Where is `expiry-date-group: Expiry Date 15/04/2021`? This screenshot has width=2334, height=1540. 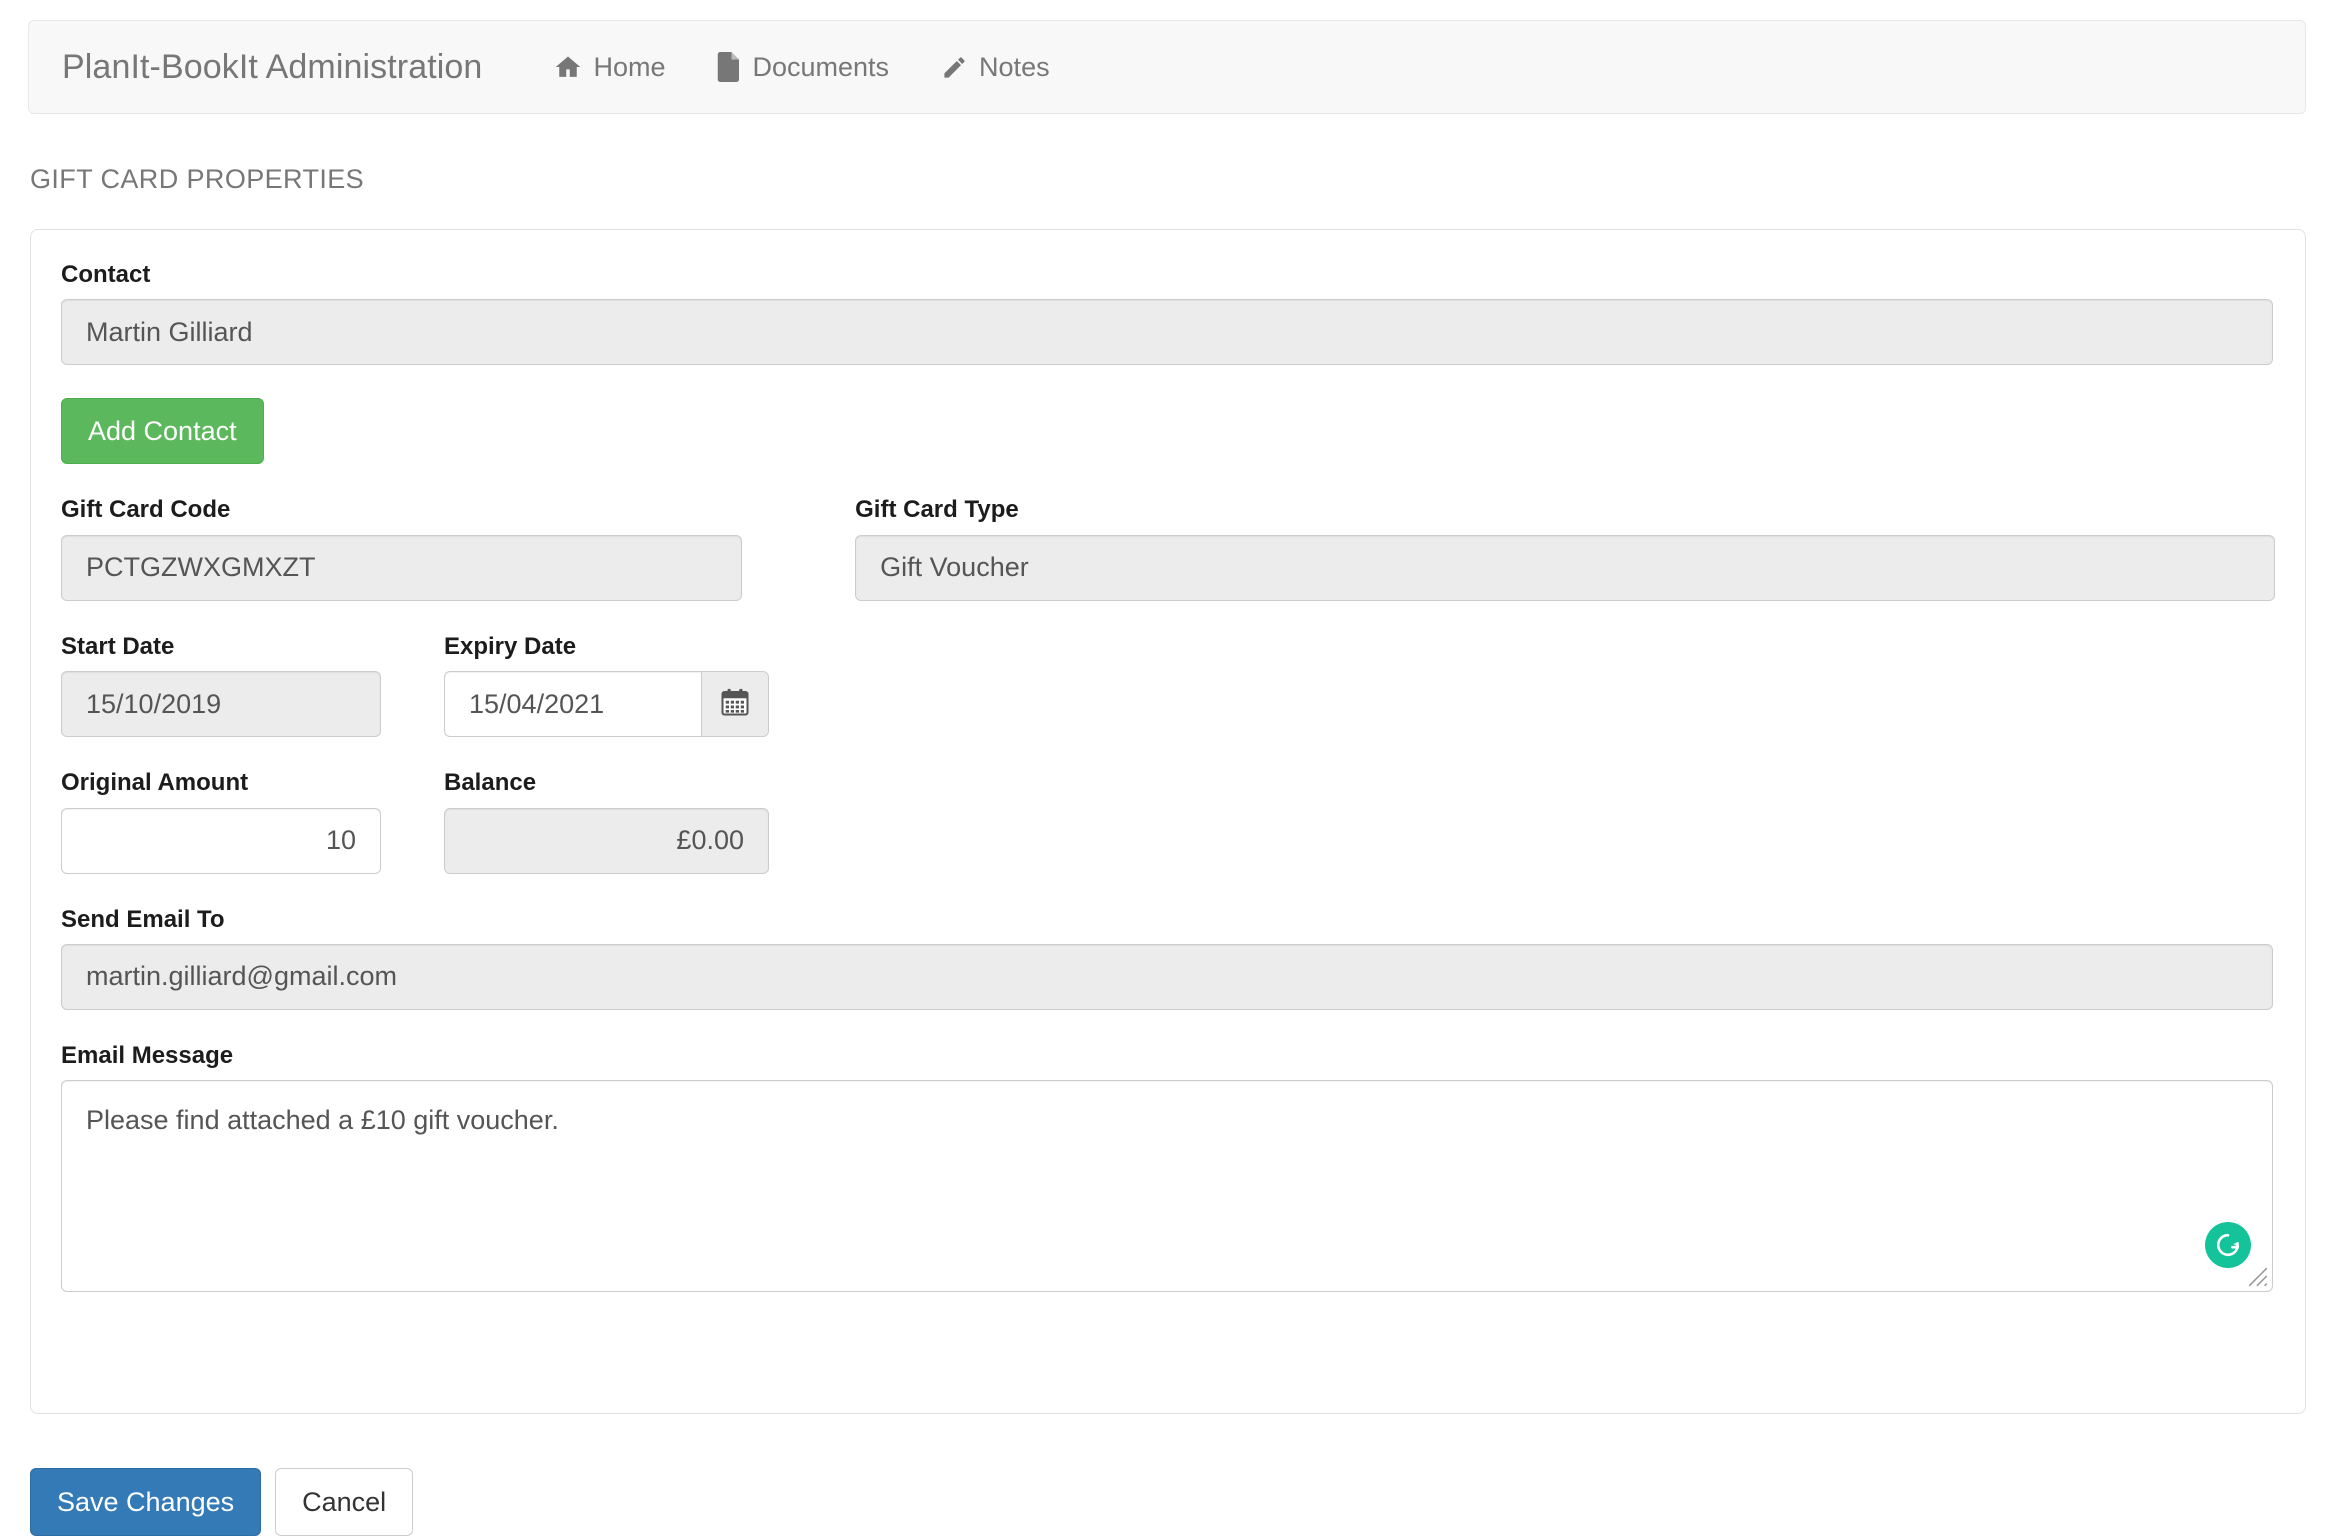
expiry-date-group: Expiry Date 15/04/2021 is located at coordinates (606, 685).